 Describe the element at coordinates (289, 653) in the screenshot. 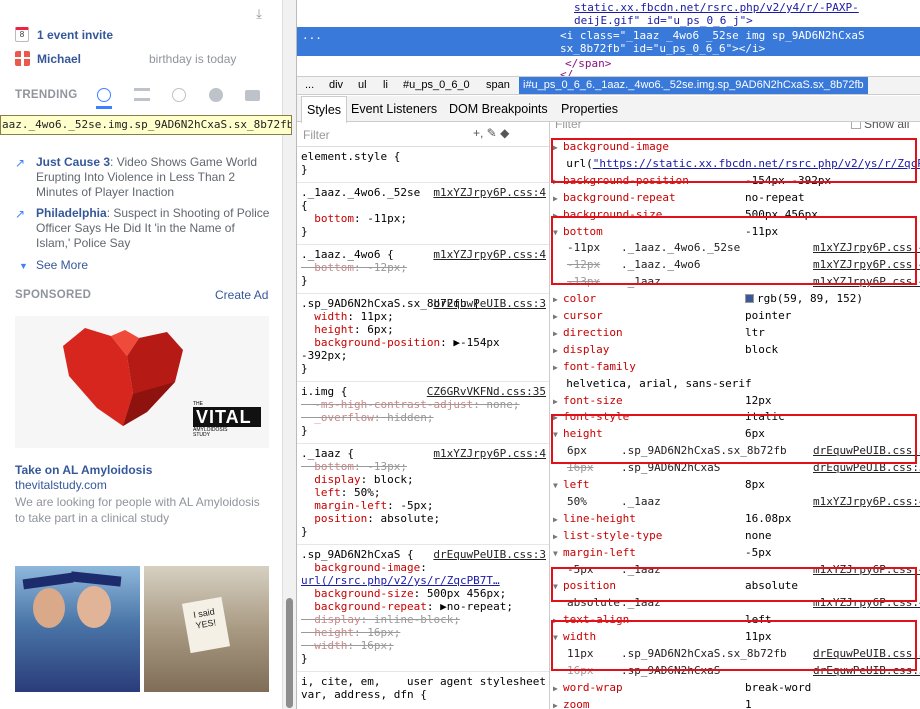

I see `scrollbar-thumb` at that location.